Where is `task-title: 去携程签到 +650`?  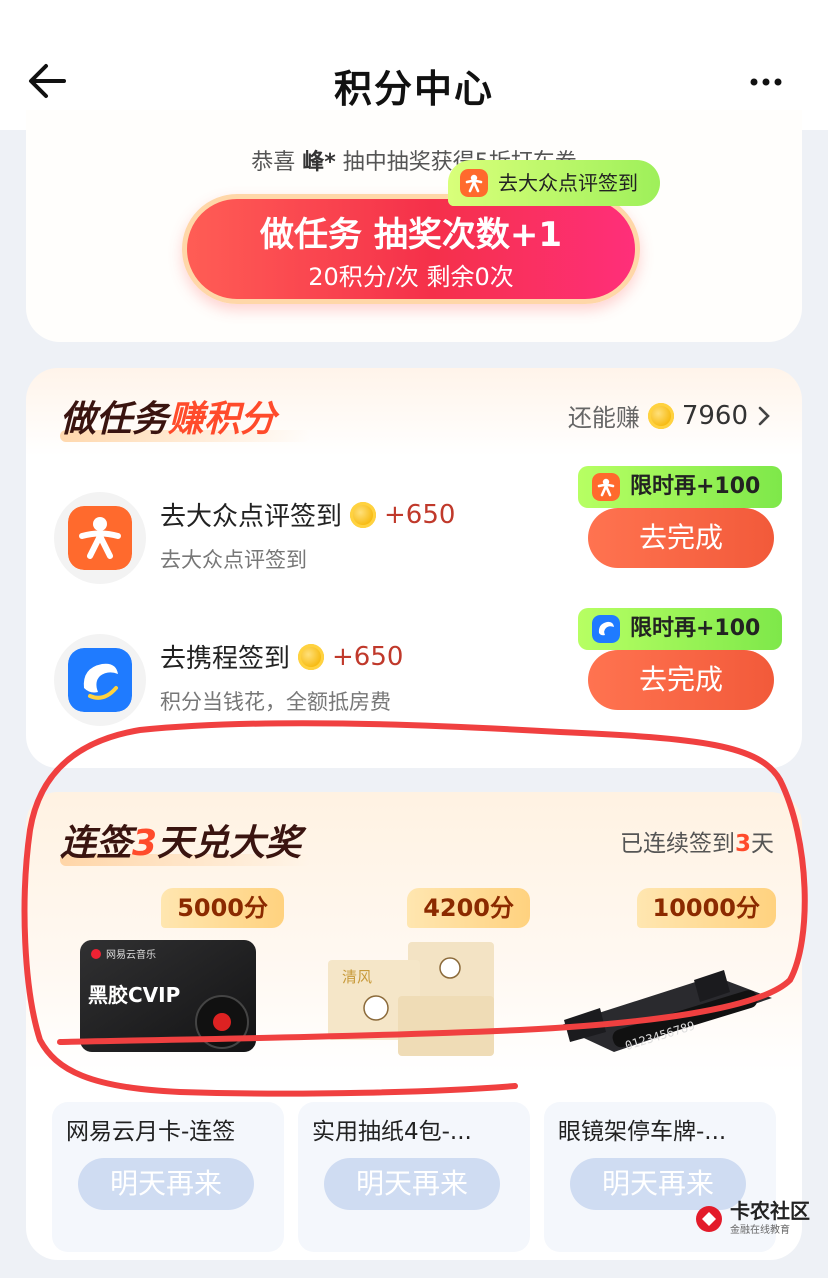 task-title: 去携程签到 +650 is located at coordinates (281, 656).